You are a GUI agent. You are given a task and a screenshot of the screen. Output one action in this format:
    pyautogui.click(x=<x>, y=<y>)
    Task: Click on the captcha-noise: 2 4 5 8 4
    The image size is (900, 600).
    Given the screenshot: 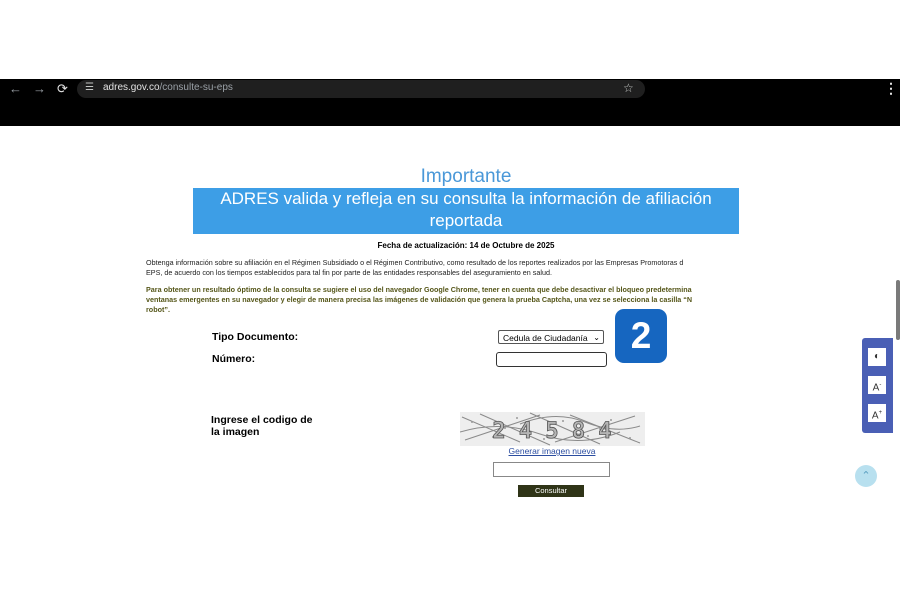 What is the action you would take?
    pyautogui.click(x=552, y=429)
    